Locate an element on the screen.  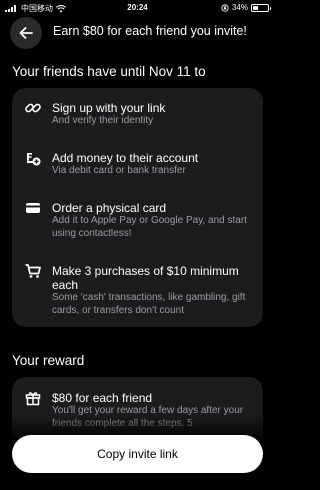
status-right: 34% is located at coordinates (246, 7).